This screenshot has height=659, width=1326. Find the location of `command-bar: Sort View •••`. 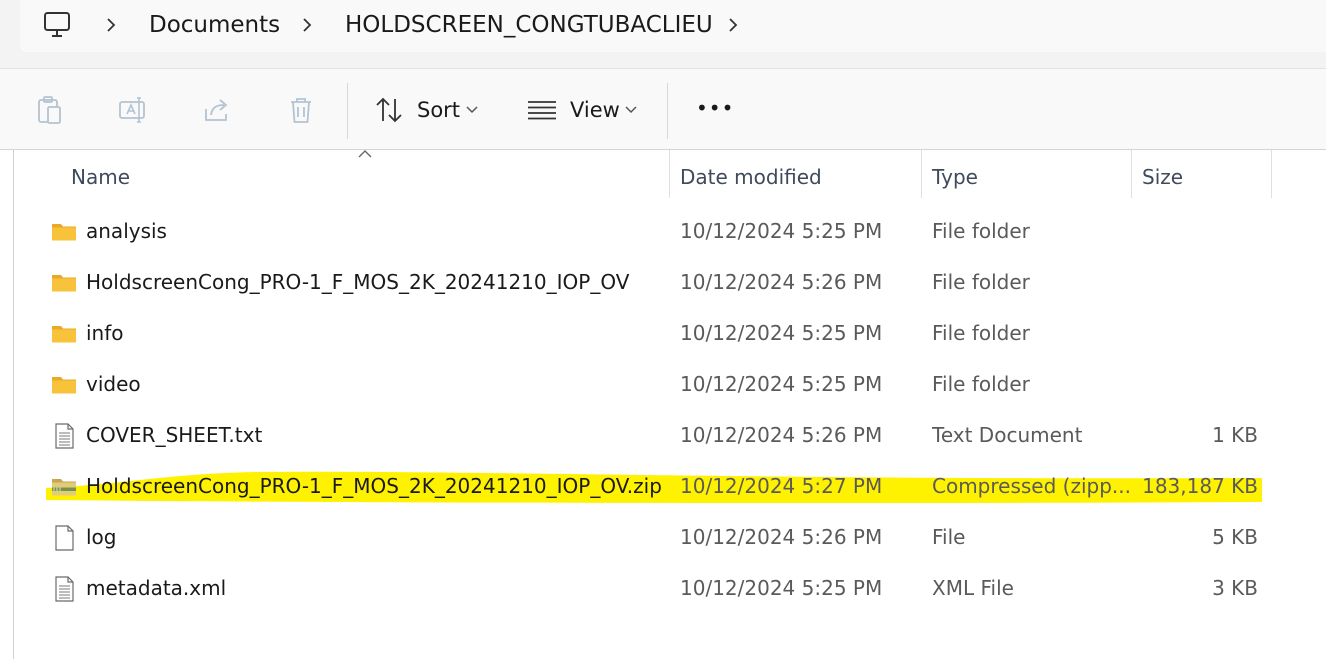

command-bar: Sort View ••• is located at coordinates (663, 109).